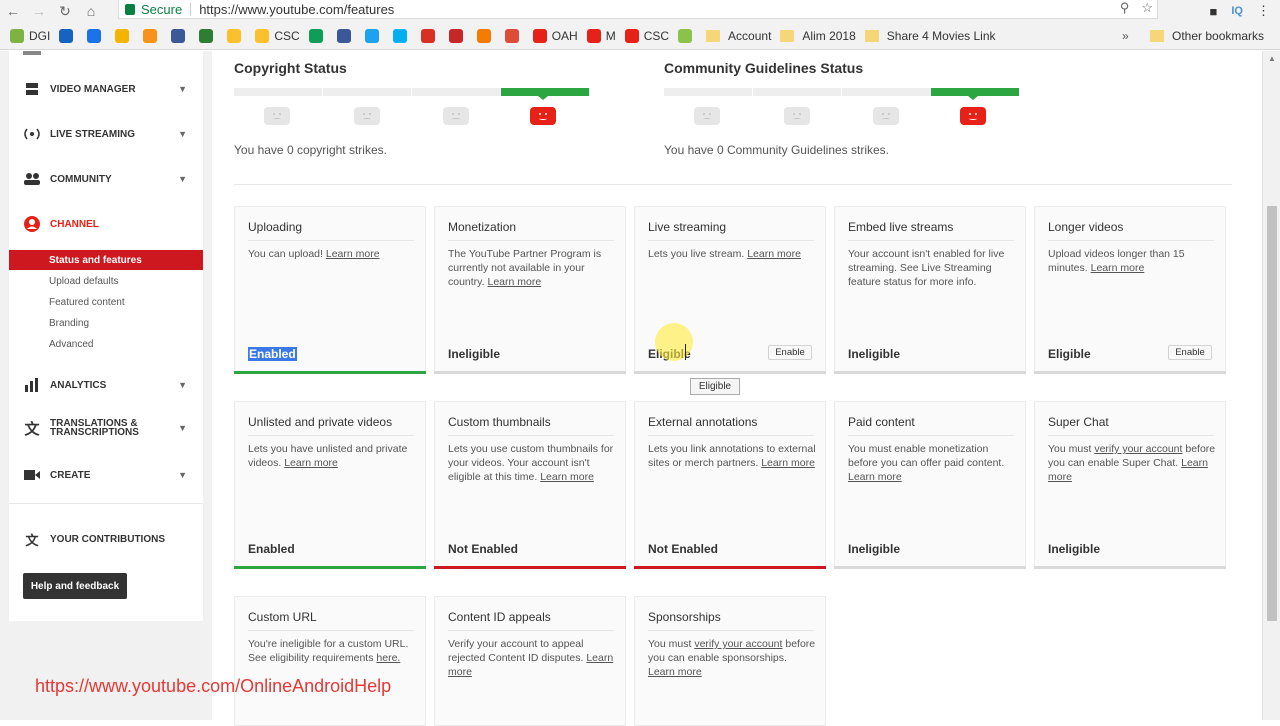 This screenshot has width=1280, height=726. I want to click on sidebar-subitem-featured-content: Featured content, so click(106, 302).